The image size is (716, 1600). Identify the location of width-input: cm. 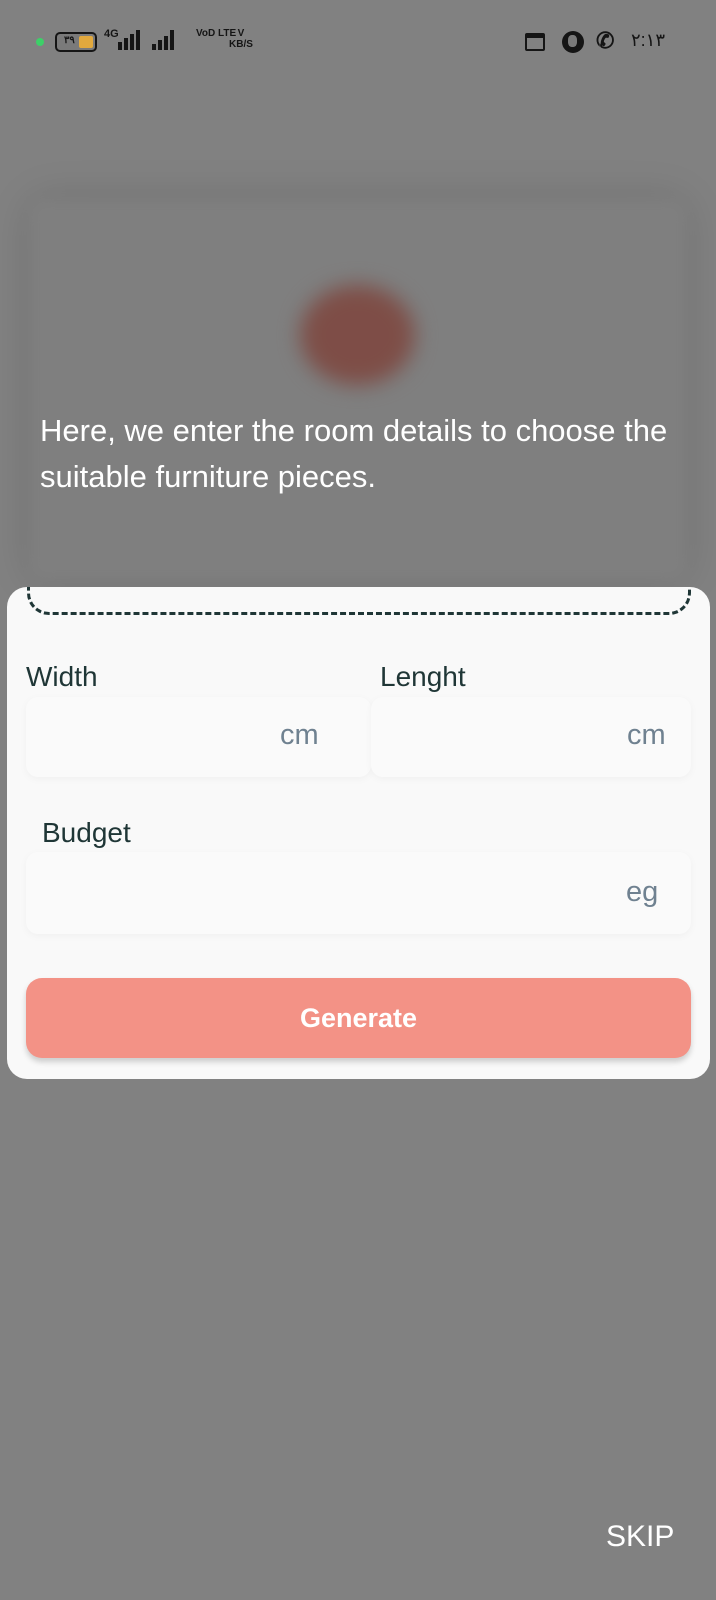
(198, 737).